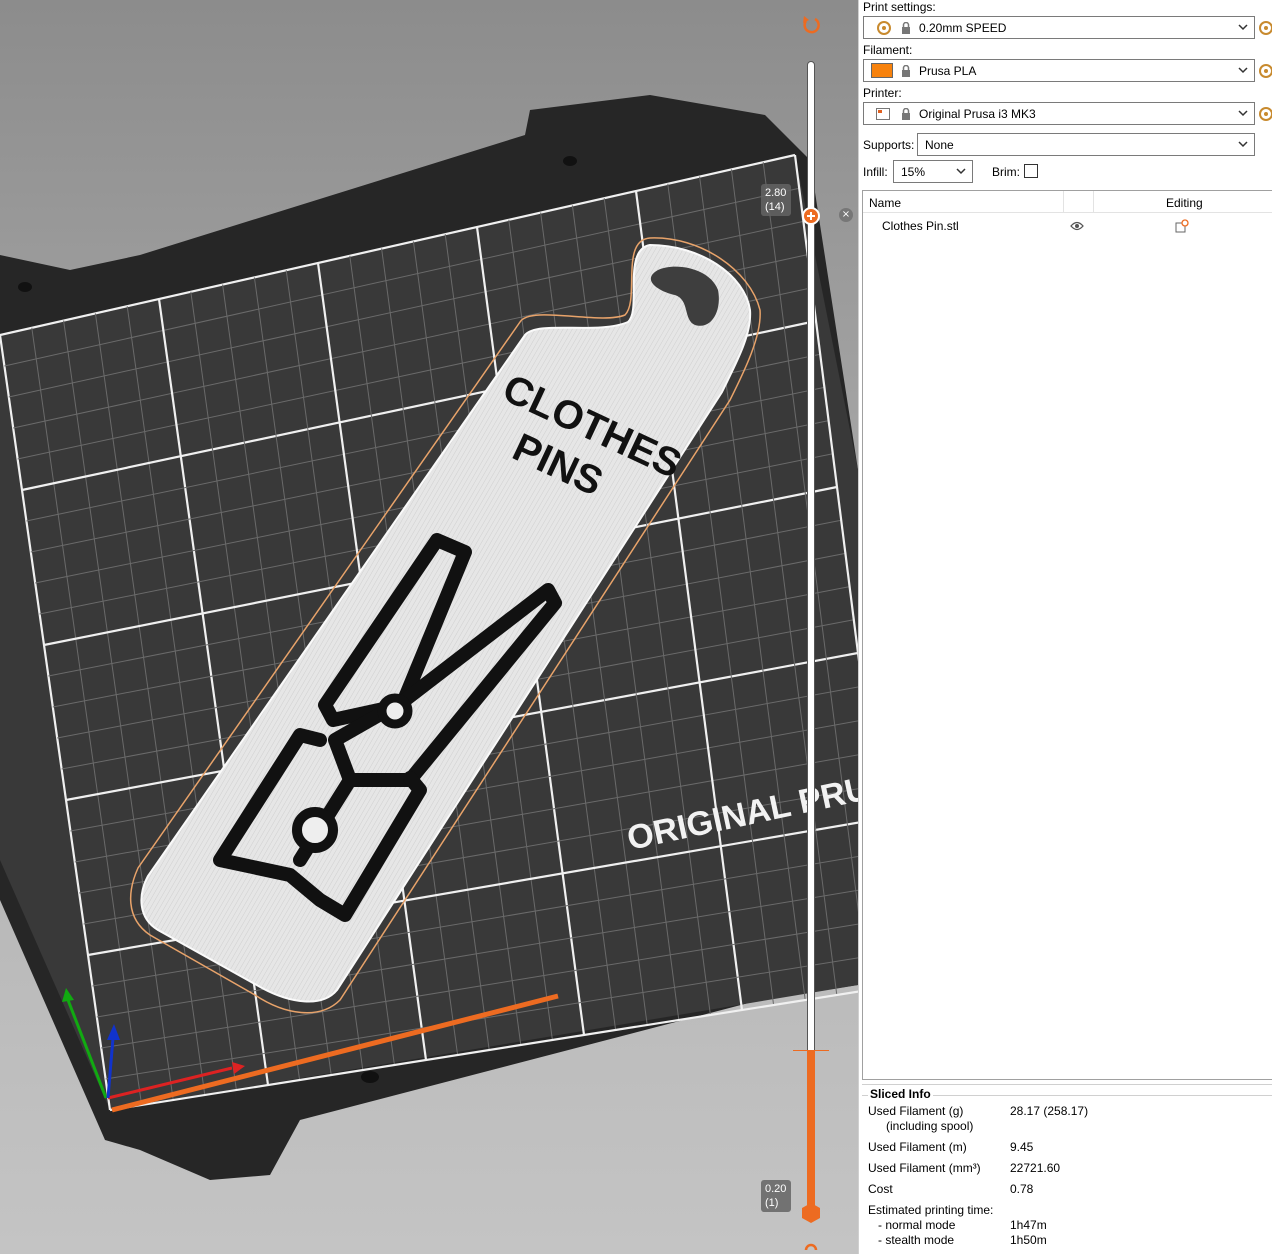 The image size is (1272, 1254). Describe the element at coordinates (1067, 202) in the screenshot. I see `object-list-header: Name Editing` at that location.